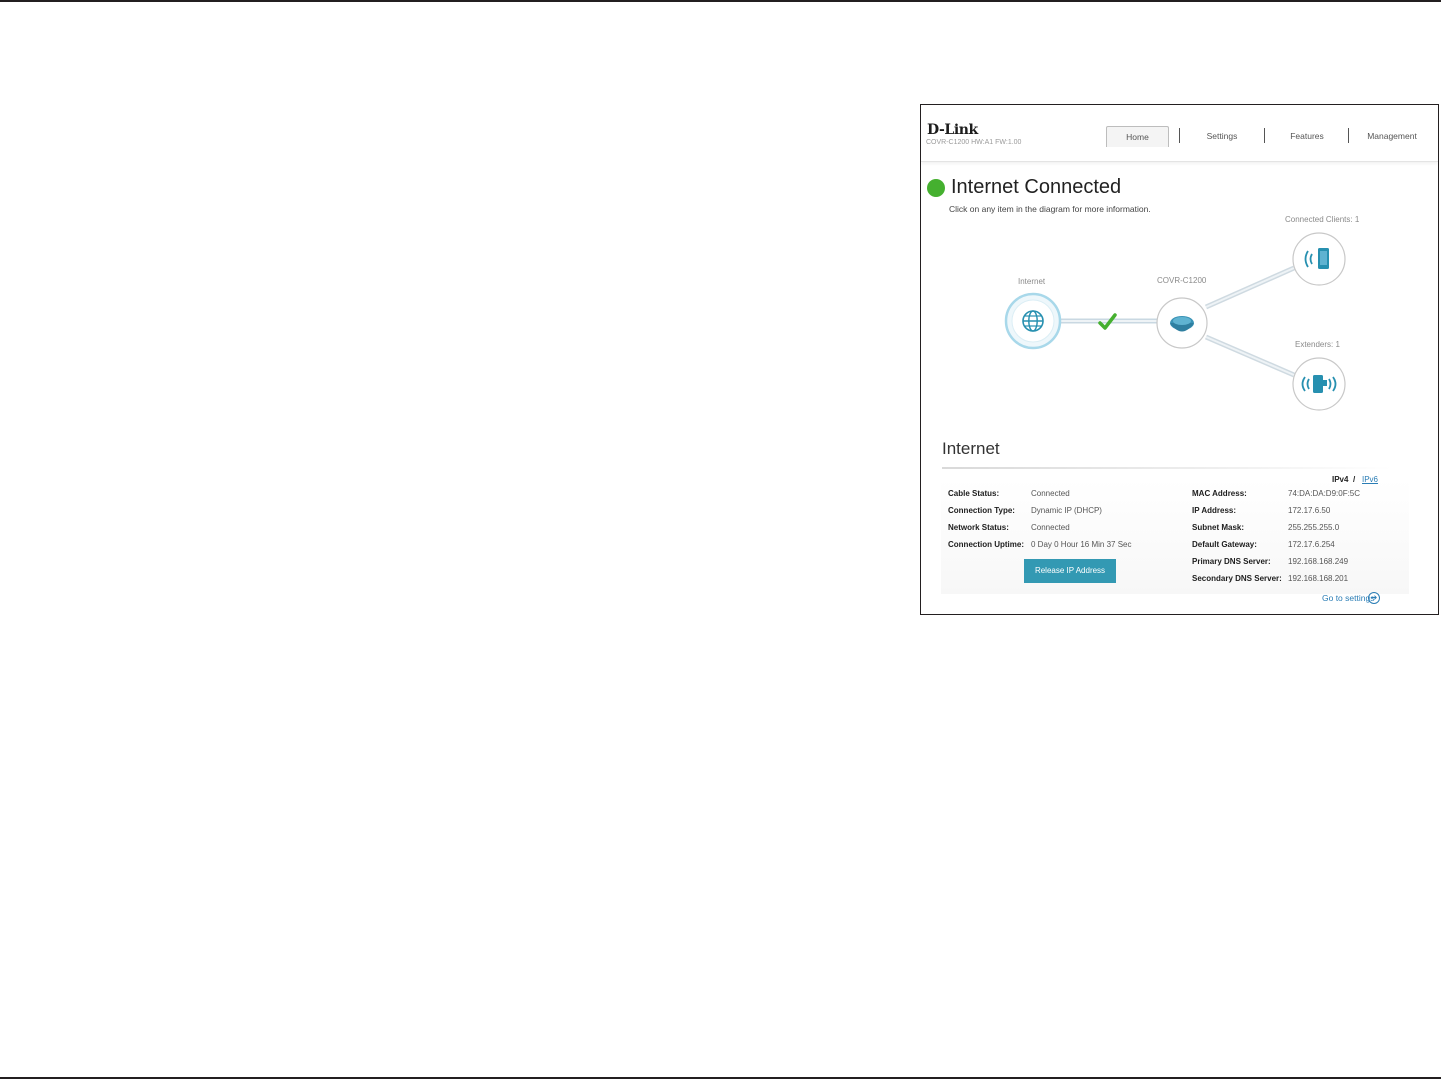  I want to click on router-label: COVR-C1200, so click(1182, 280).